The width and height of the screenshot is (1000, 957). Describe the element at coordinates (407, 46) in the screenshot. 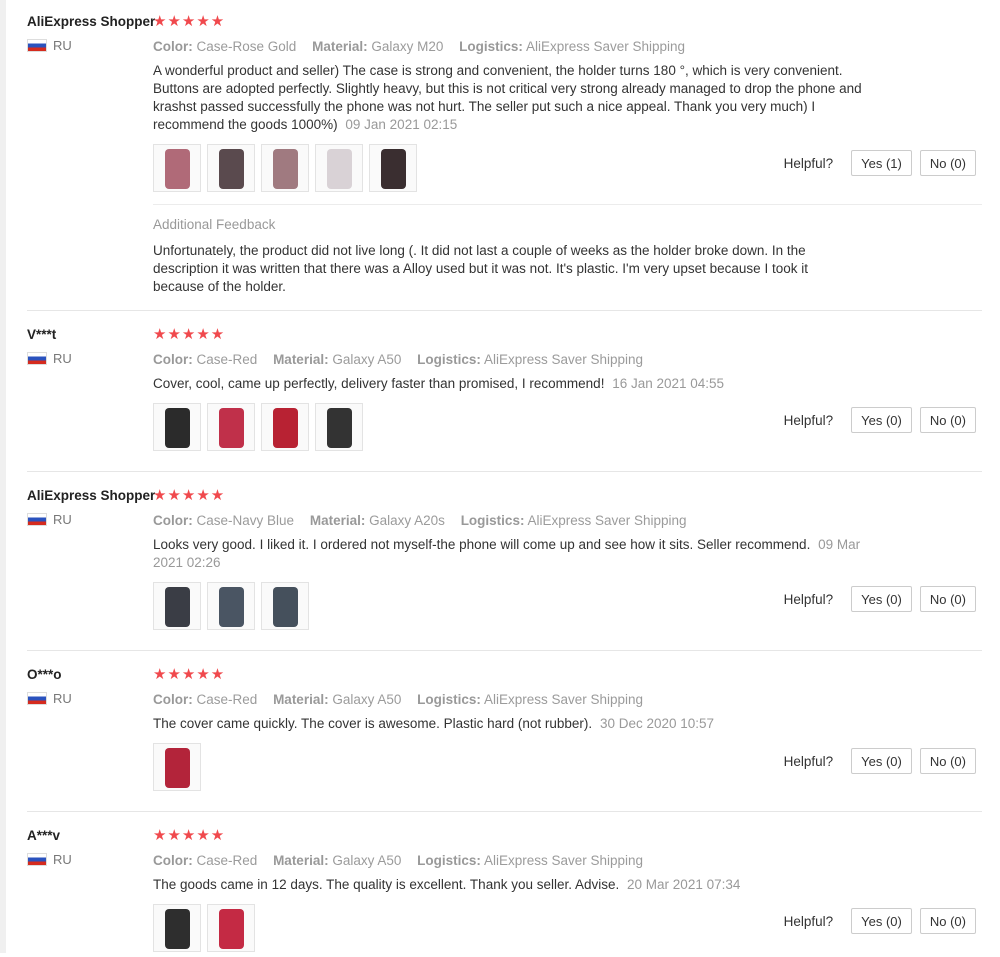

I see `material-value: Galaxy M20` at that location.